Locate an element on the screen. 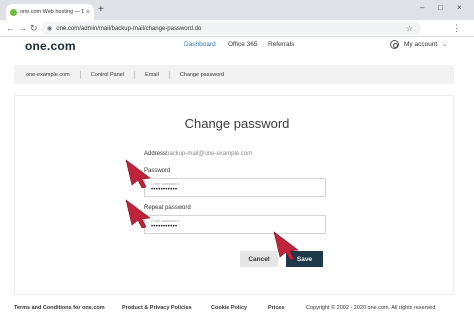  account-label: My account is located at coordinates (421, 44).